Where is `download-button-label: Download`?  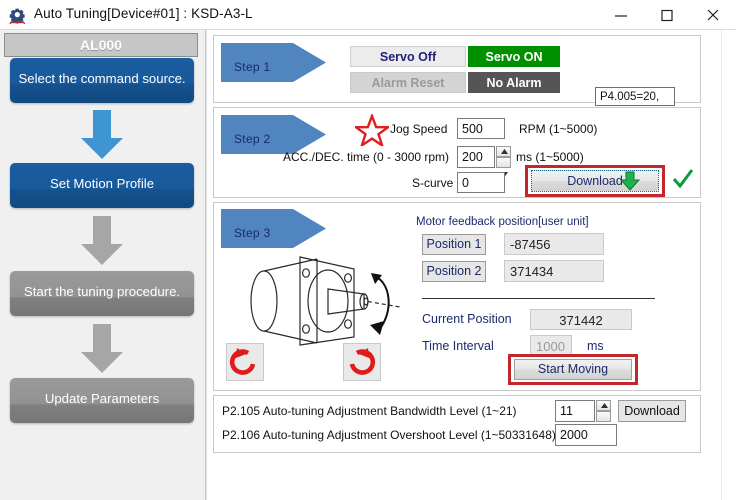
download-button-label: Download is located at coordinates (595, 181).